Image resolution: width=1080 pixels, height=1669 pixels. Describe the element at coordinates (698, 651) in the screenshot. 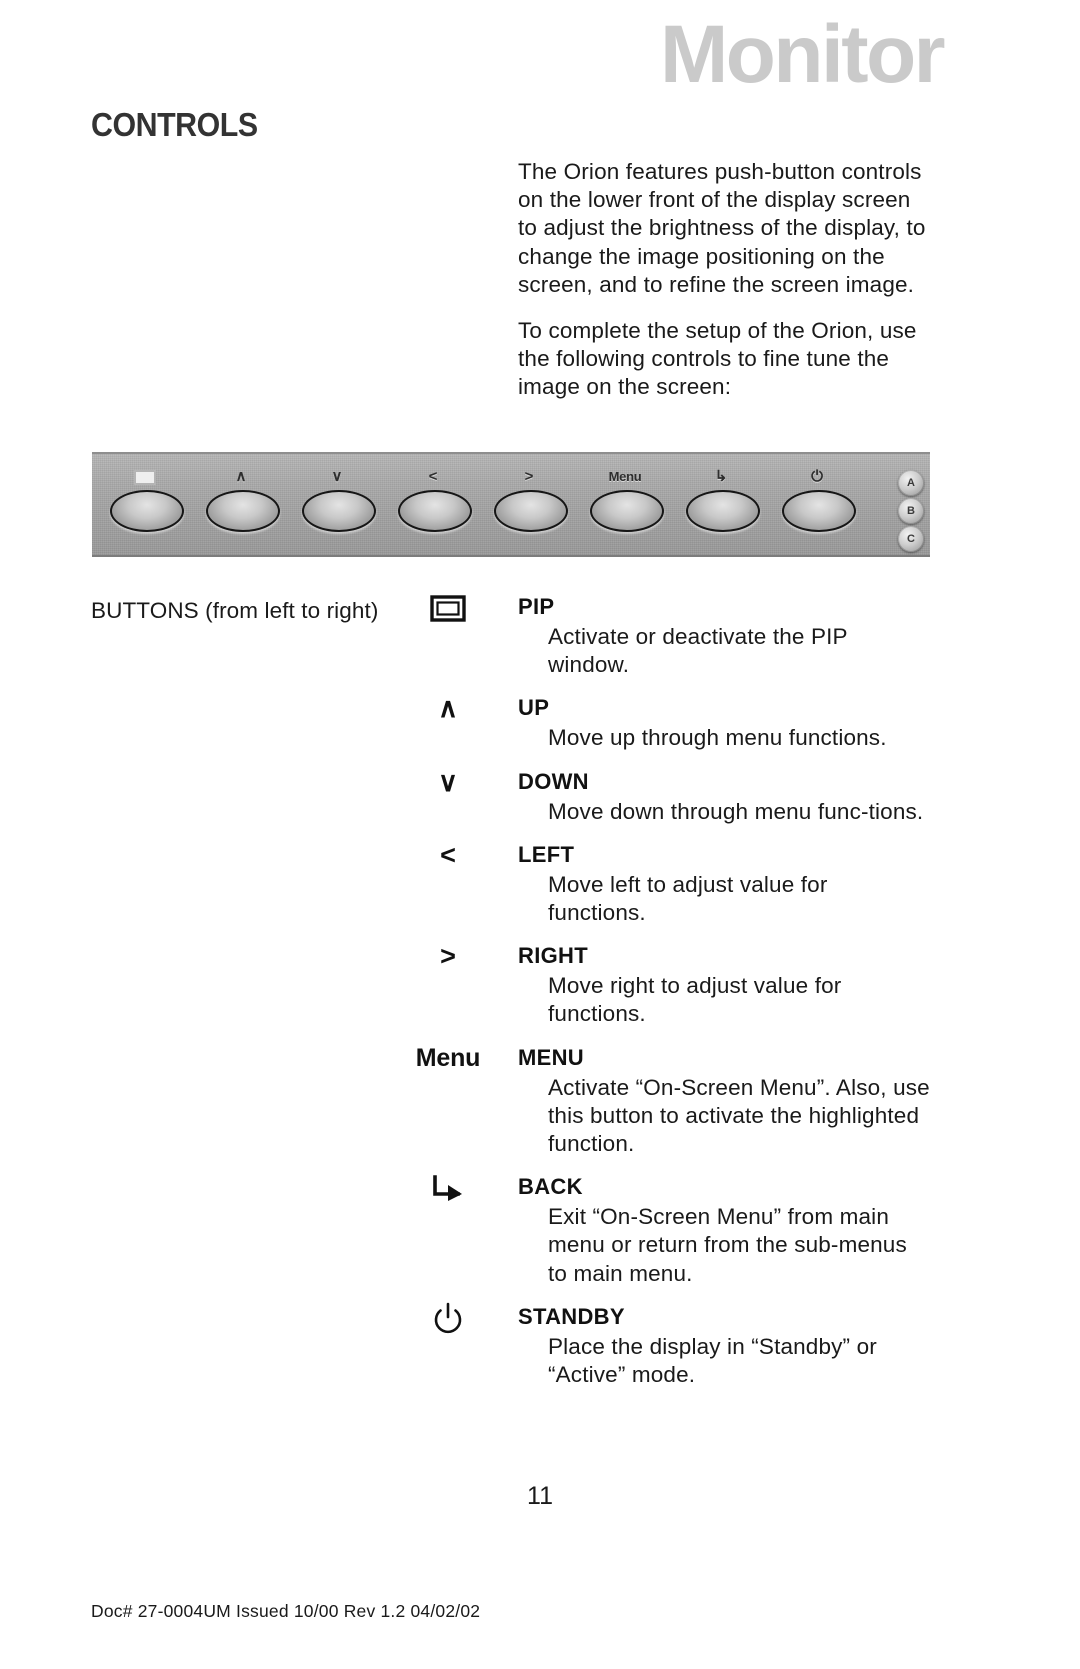

I see `button-entry-description: Activate or deactivate the PIP window.` at that location.